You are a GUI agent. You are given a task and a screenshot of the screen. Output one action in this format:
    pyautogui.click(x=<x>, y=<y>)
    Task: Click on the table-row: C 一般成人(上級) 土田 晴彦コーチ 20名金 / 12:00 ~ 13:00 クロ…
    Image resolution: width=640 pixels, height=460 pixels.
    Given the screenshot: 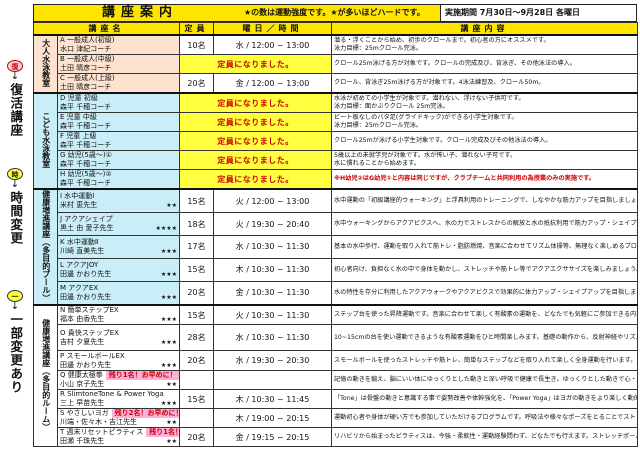 What is the action you would take?
    pyautogui.click(x=336, y=83)
    